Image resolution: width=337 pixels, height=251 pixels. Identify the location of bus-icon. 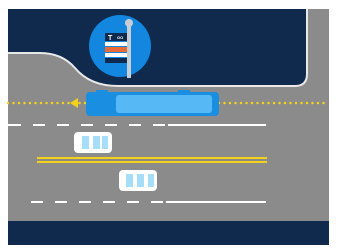
(152, 103).